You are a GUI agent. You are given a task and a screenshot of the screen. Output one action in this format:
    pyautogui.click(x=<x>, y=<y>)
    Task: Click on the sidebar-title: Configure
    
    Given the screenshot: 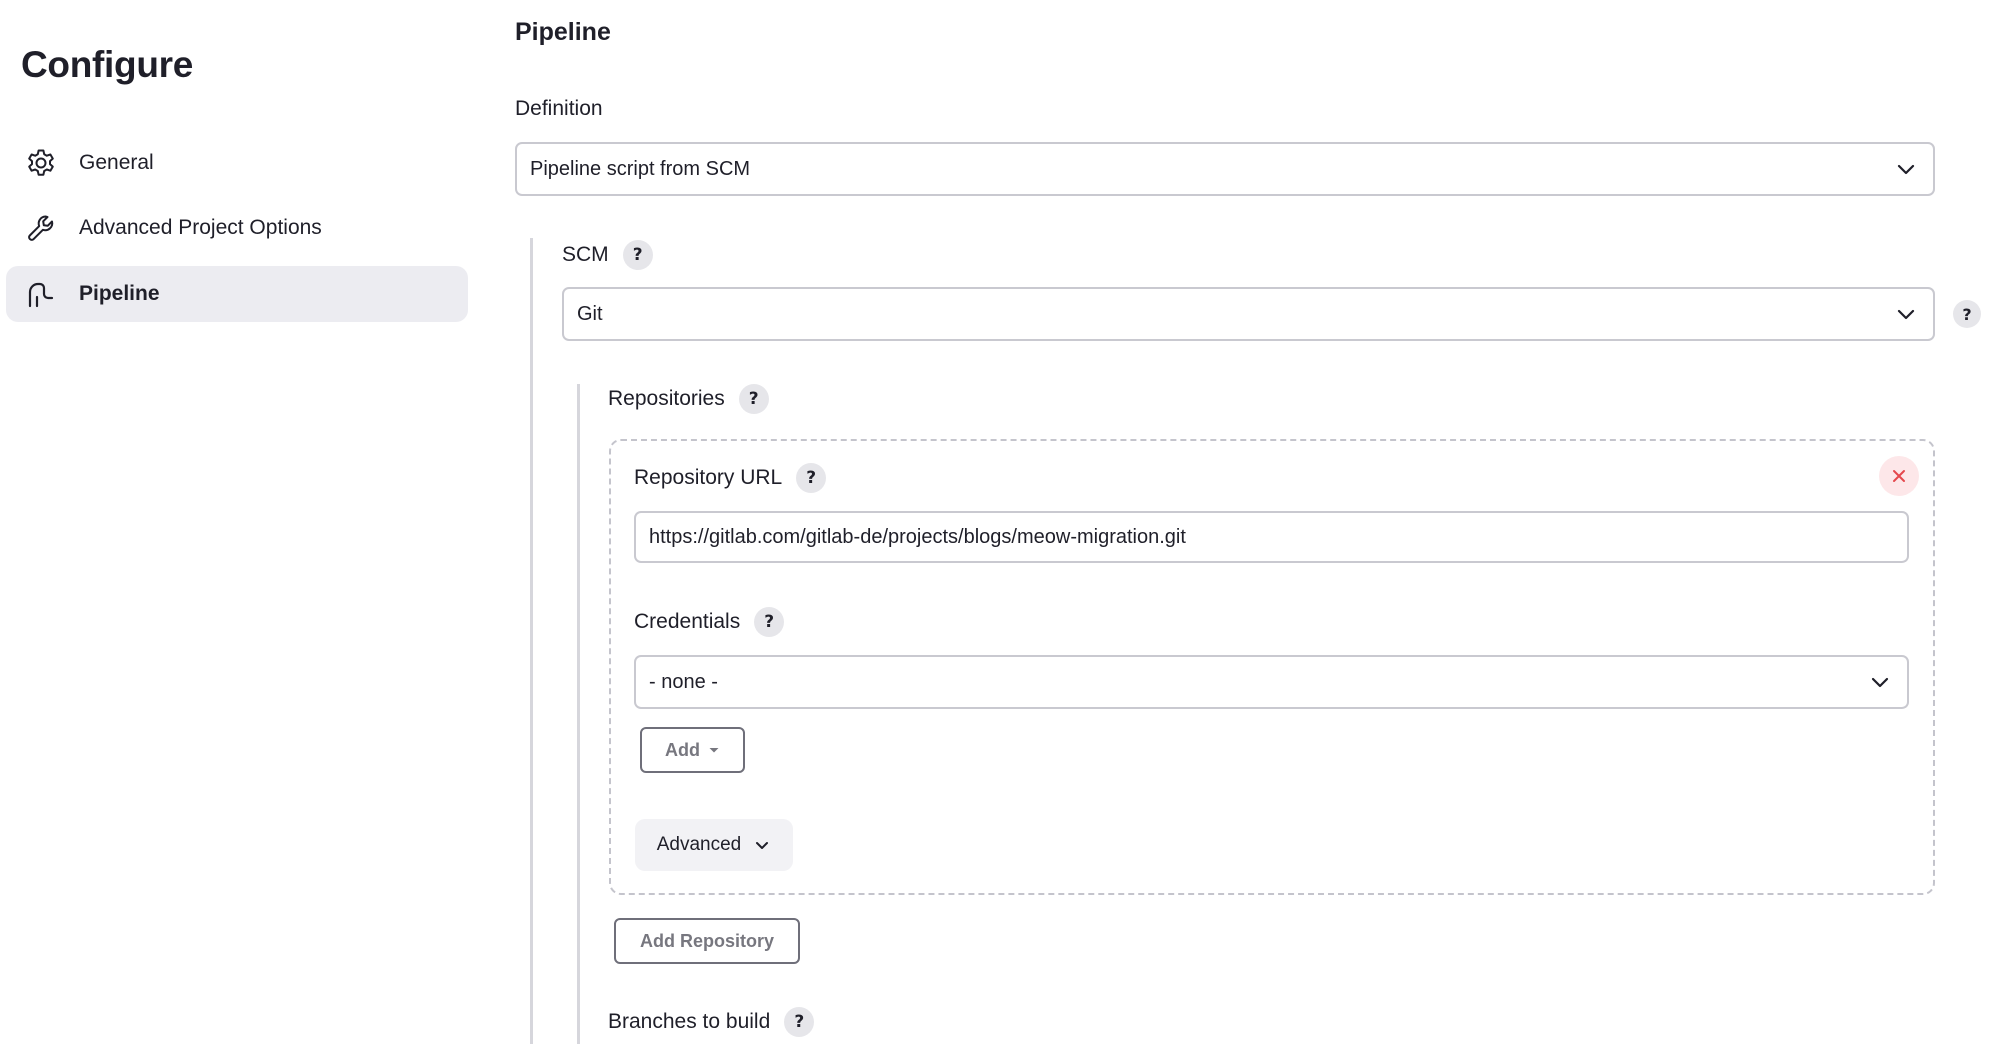 What is the action you would take?
    pyautogui.click(x=107, y=64)
    